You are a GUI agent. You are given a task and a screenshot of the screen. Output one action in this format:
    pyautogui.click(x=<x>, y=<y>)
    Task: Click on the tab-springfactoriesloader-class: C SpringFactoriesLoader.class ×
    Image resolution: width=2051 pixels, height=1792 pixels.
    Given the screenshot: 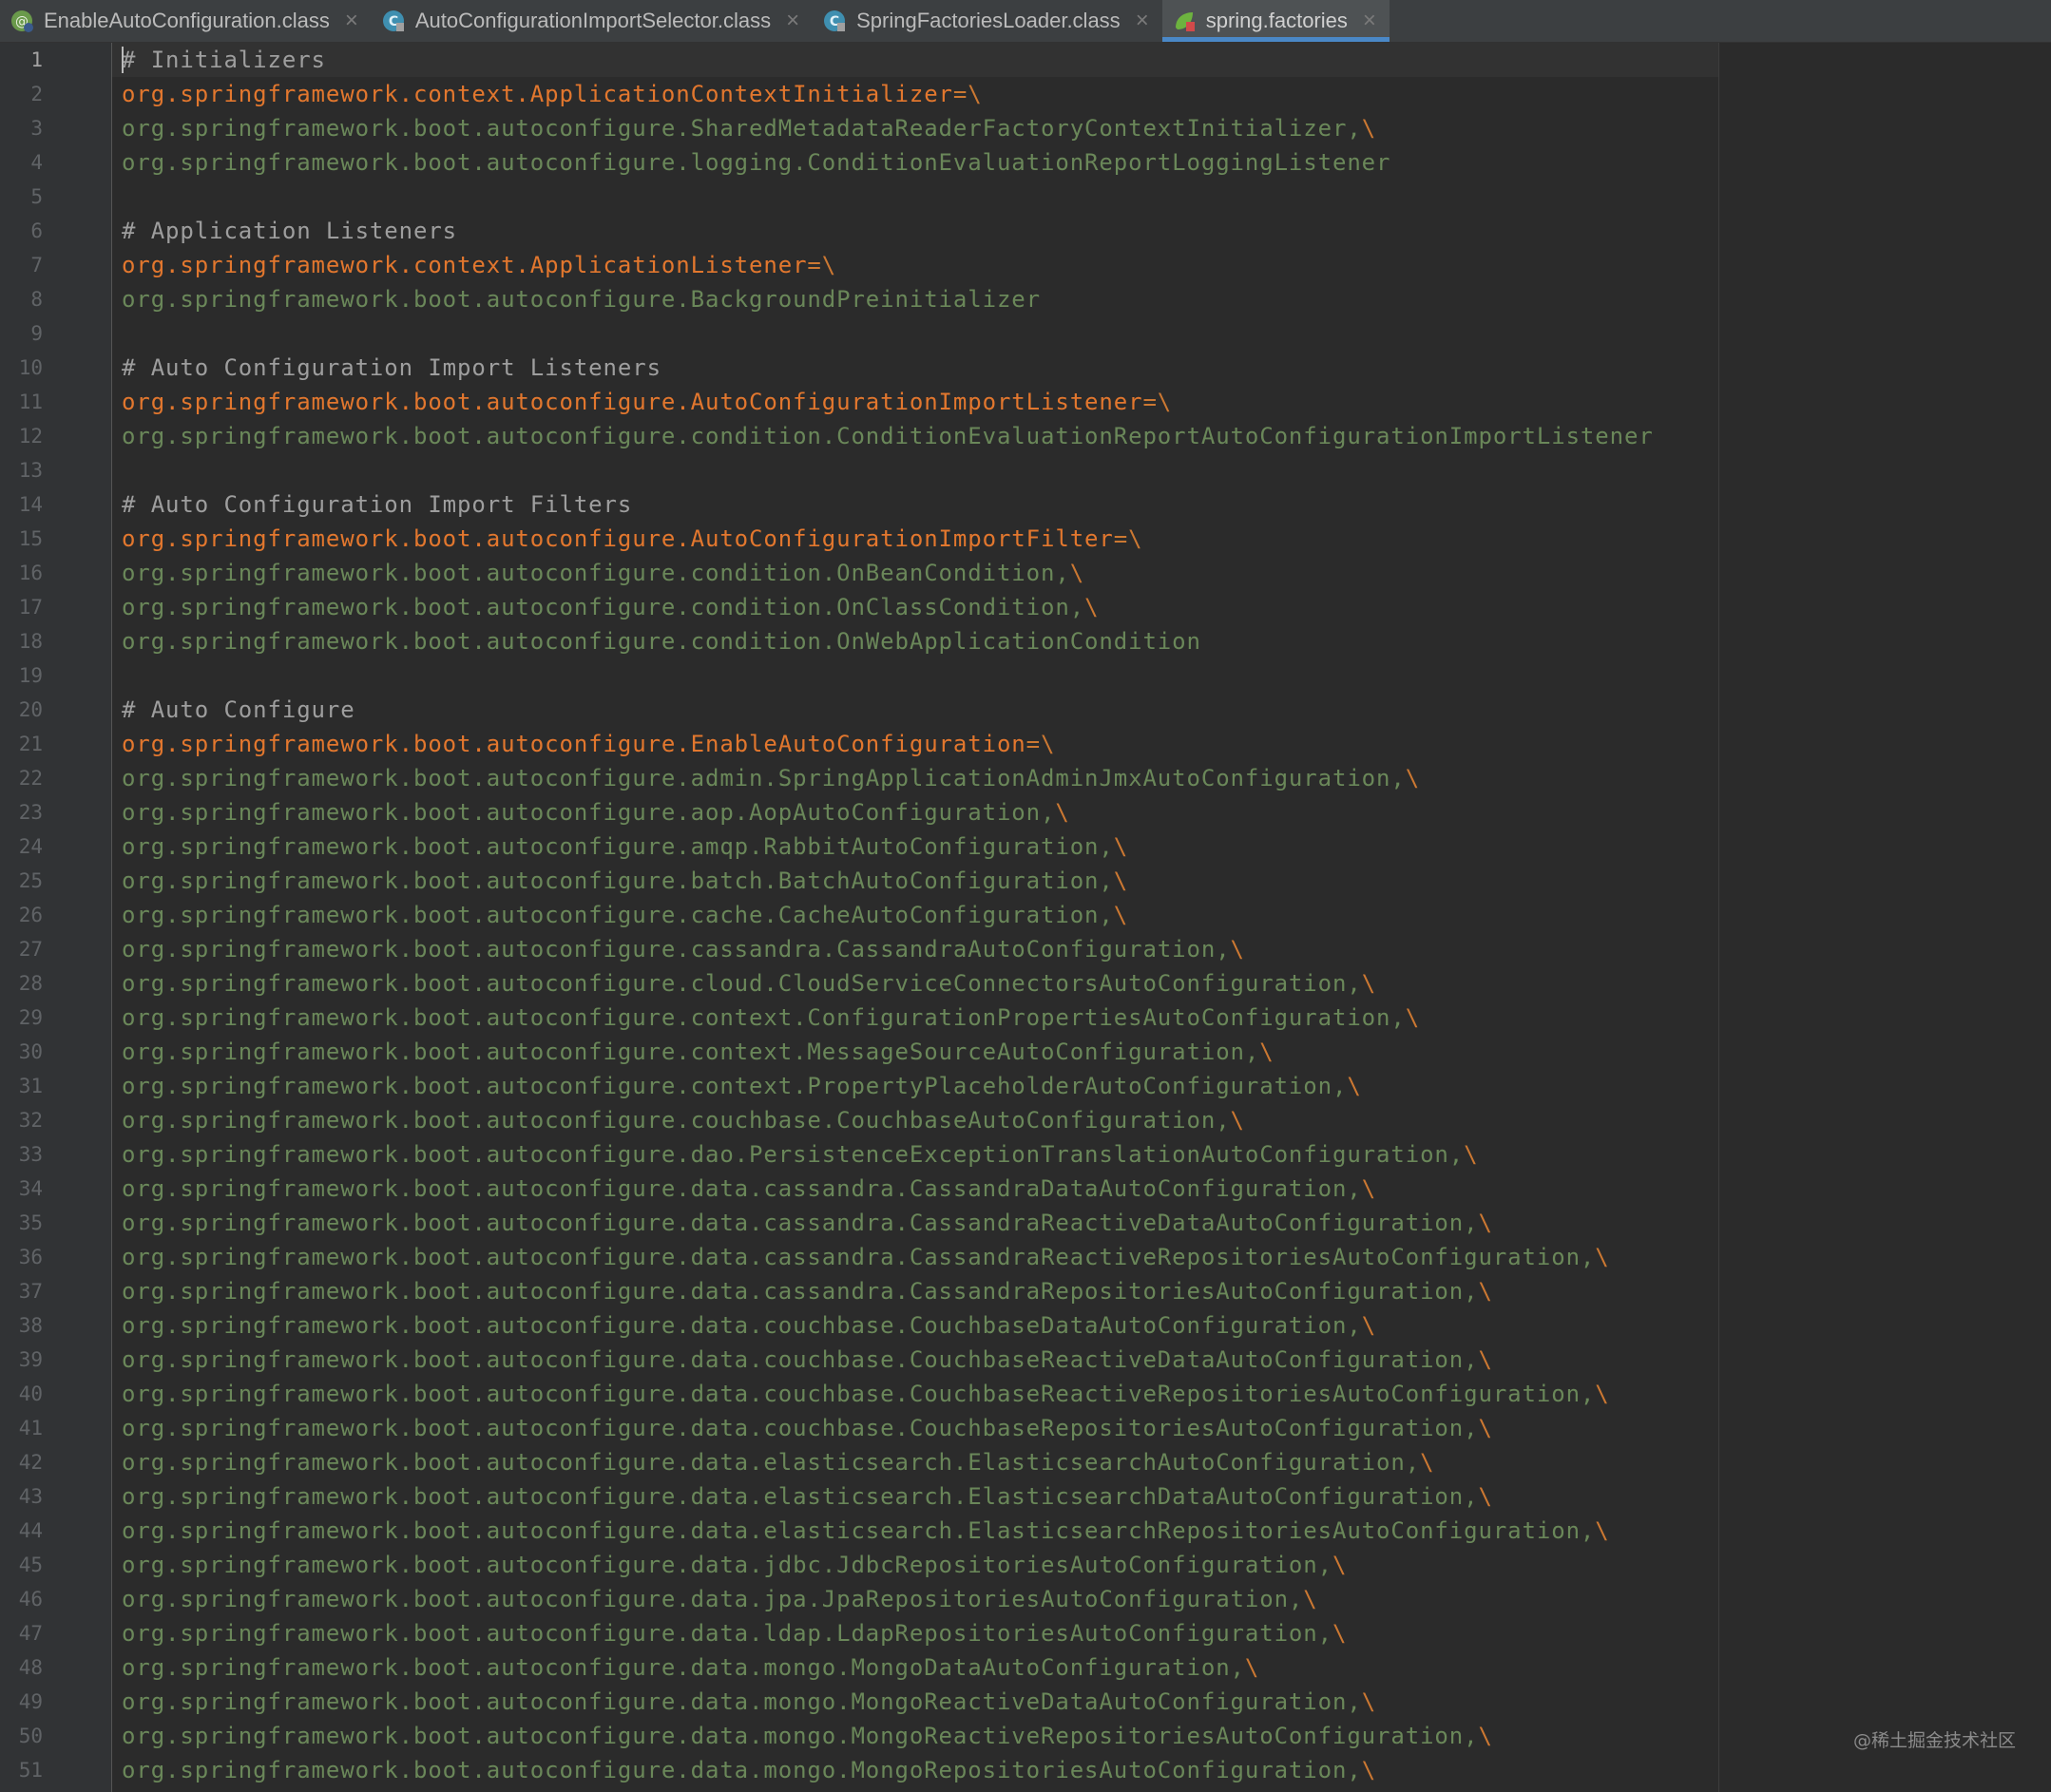 What is the action you would take?
    pyautogui.click(x=988, y=21)
    